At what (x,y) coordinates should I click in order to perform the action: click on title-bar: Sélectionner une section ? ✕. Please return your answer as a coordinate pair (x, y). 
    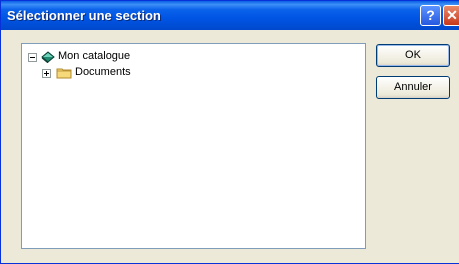
    Looking at the image, I should click on (230, 15).